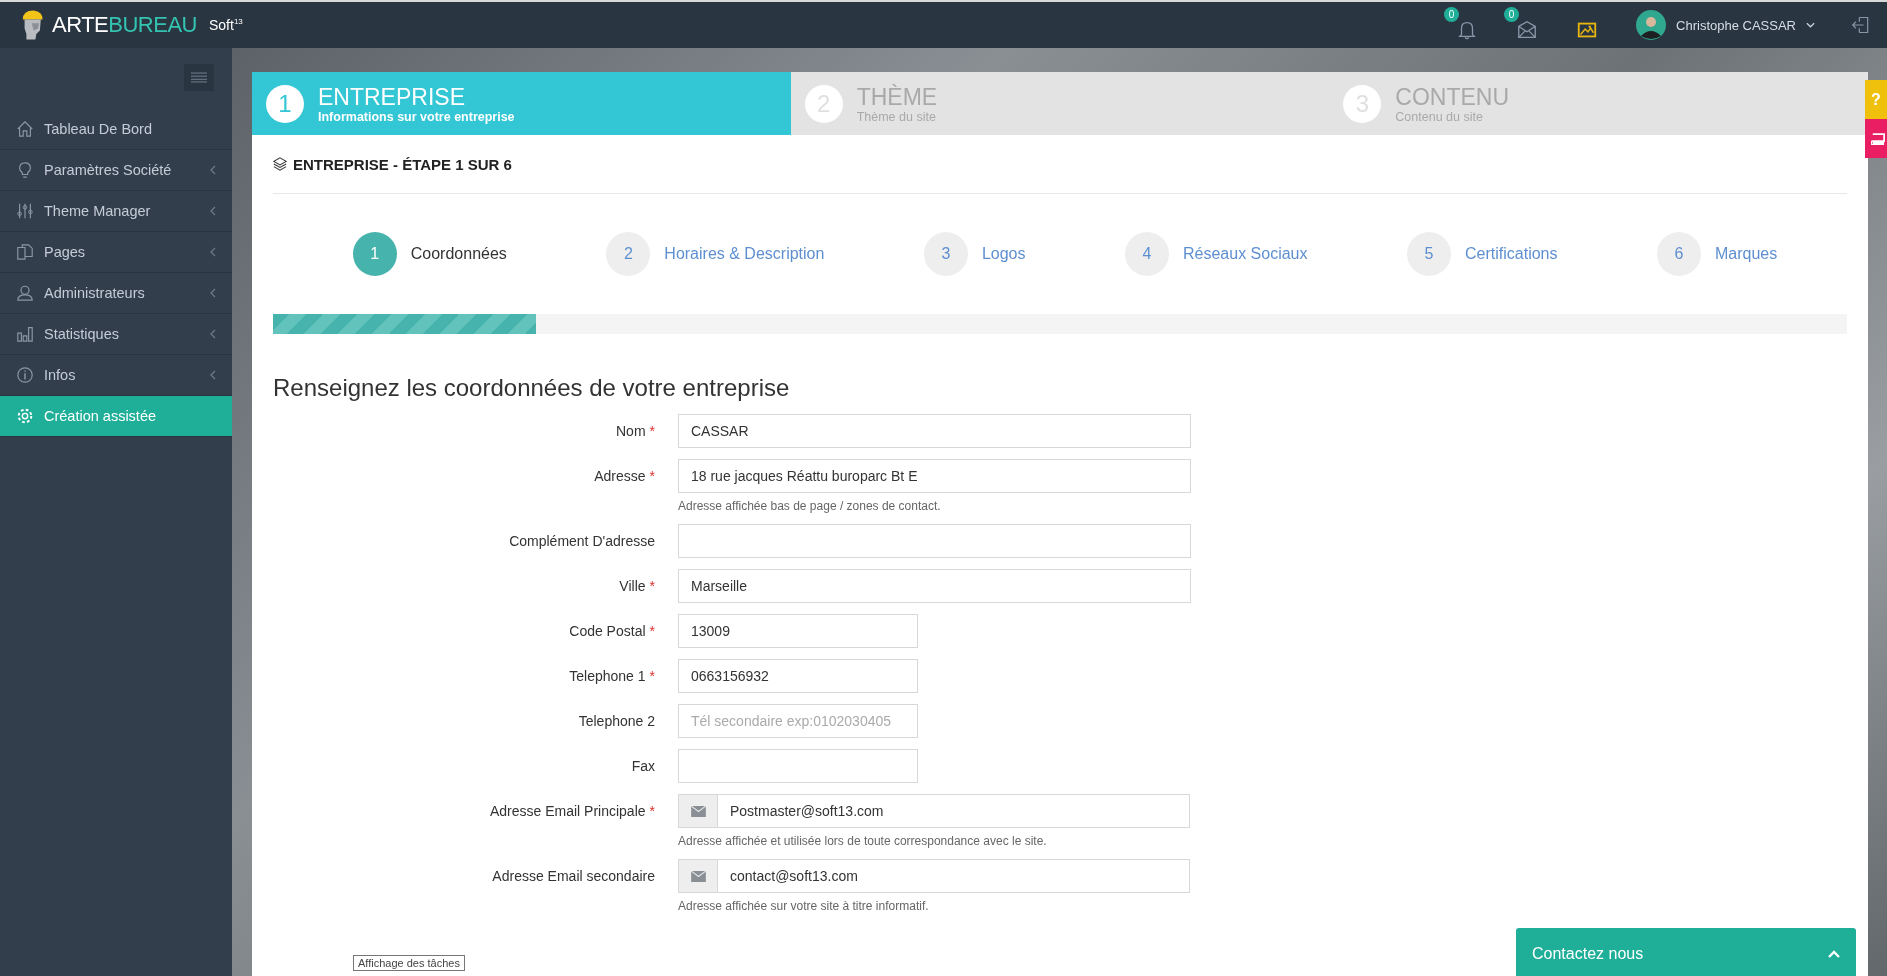 This screenshot has width=1887, height=976. I want to click on menu-icon, so click(199, 77).